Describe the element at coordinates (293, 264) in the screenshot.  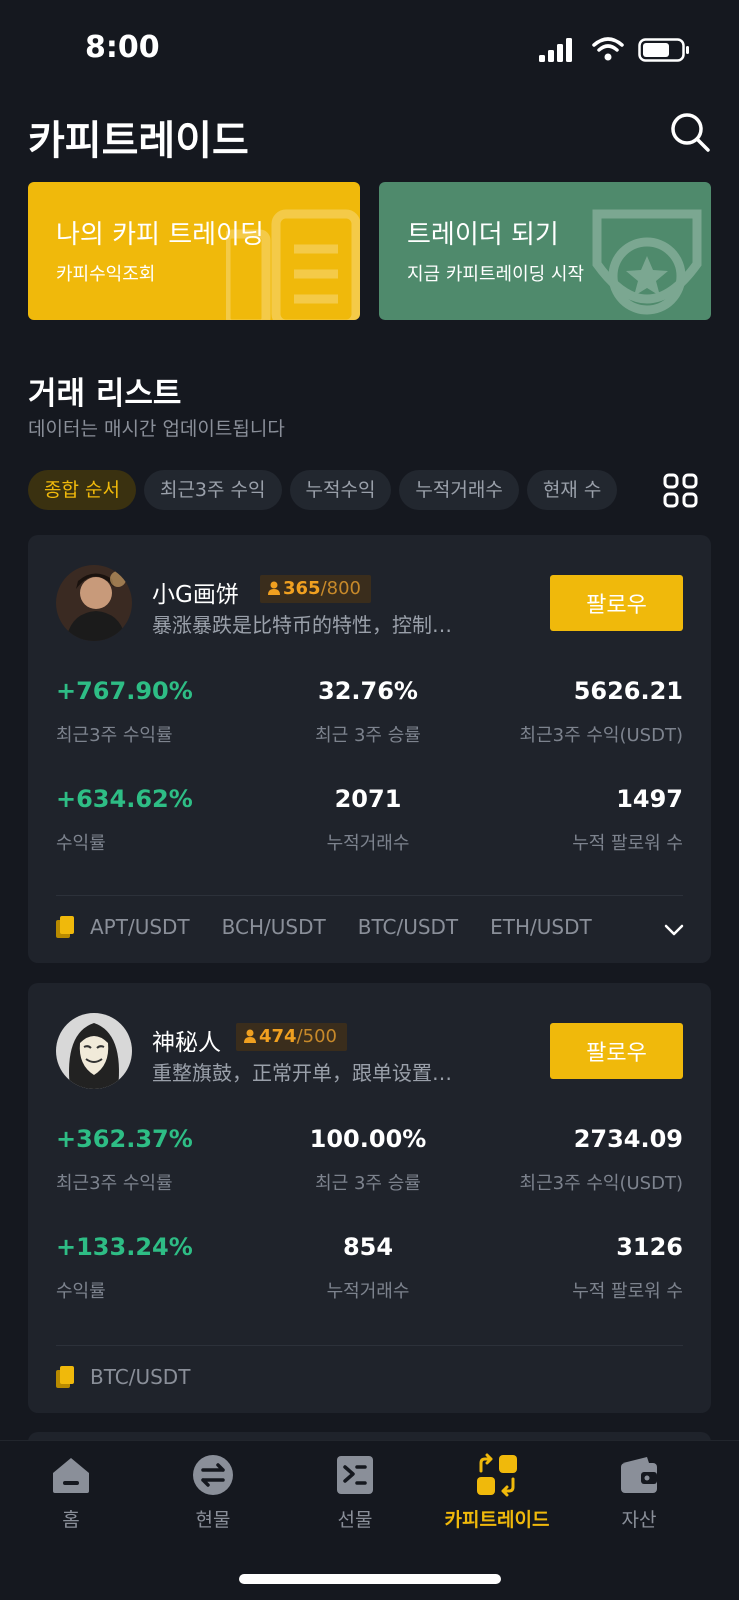
I see `document-icon` at that location.